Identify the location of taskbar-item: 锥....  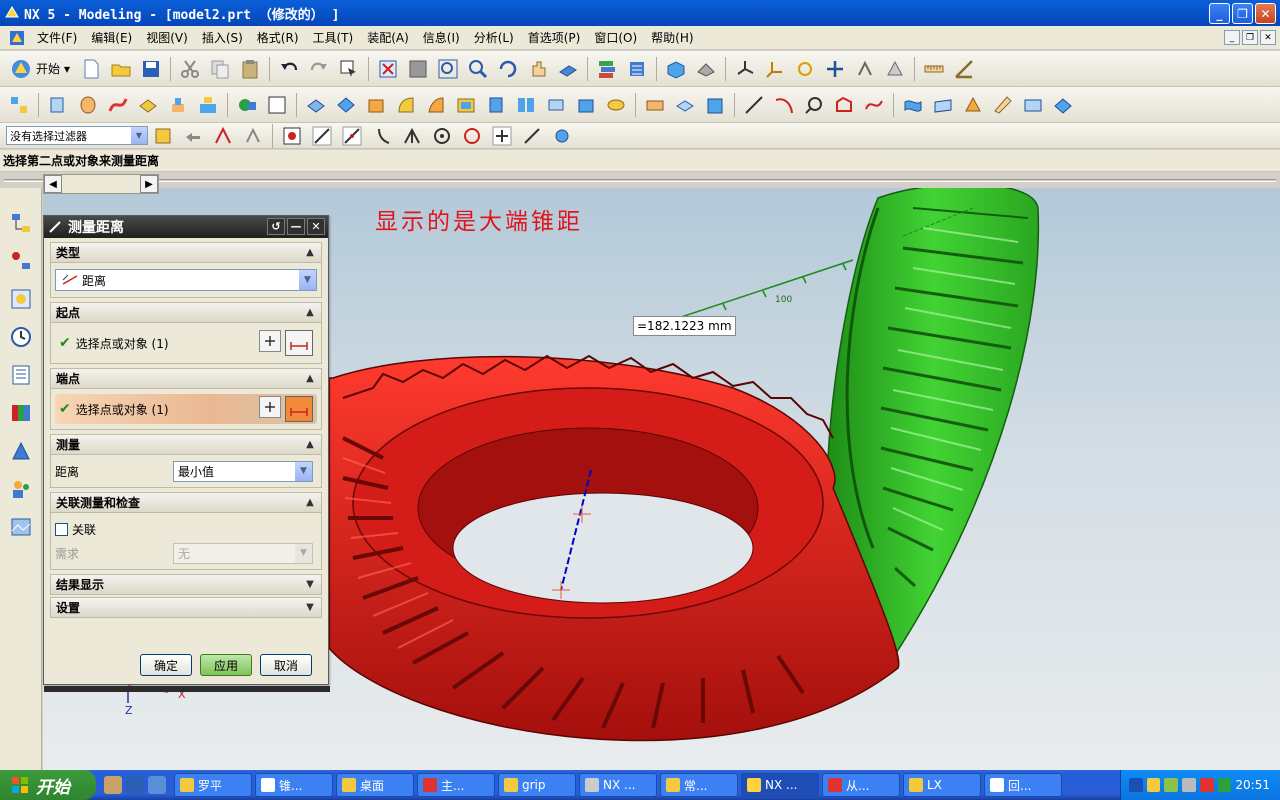
(294, 785).